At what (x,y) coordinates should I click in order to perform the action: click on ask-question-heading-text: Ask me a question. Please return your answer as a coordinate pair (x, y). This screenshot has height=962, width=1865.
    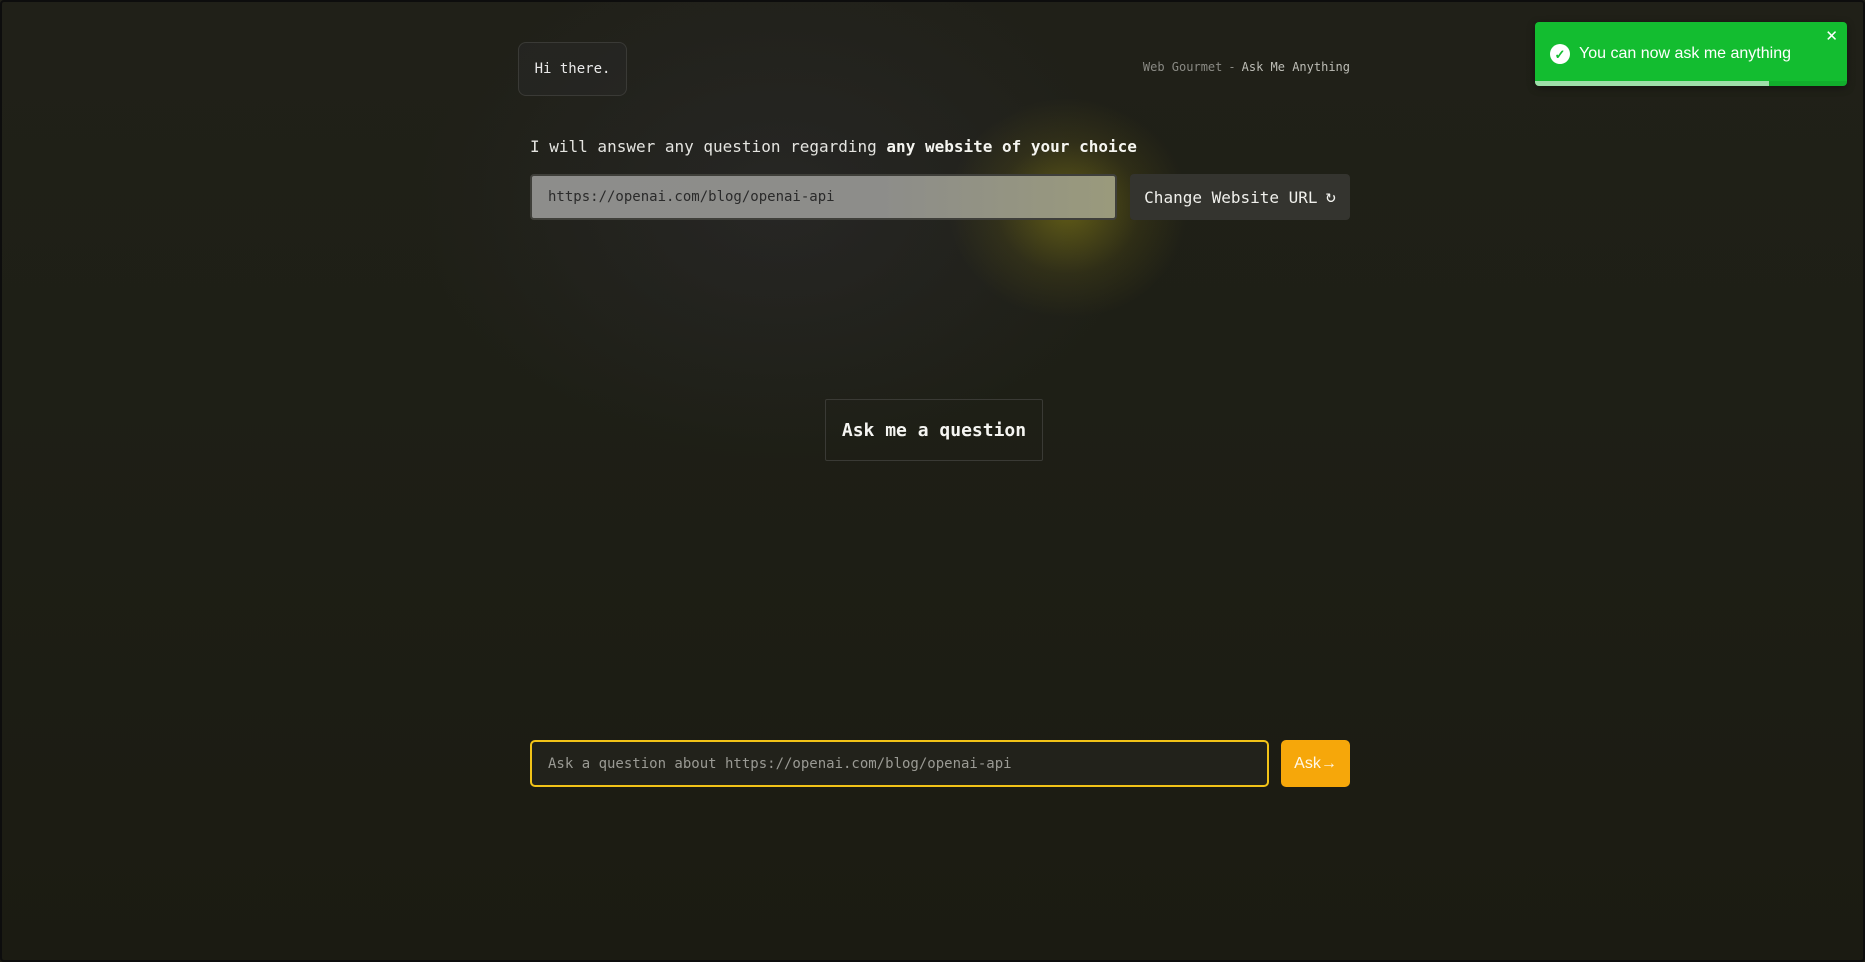
    Looking at the image, I should click on (934, 430).